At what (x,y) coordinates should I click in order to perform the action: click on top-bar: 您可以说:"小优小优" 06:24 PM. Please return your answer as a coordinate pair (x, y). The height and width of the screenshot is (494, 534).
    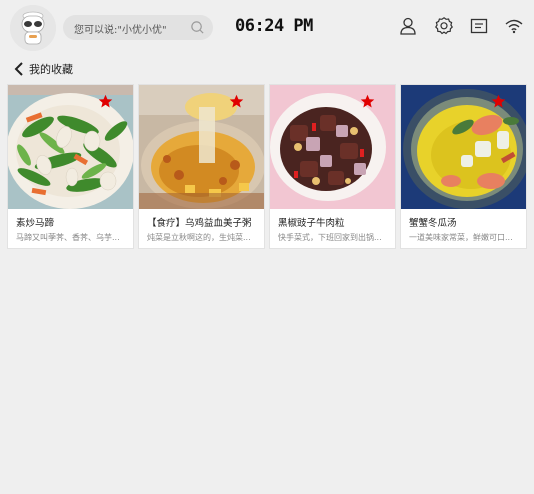
    Looking at the image, I should click on (267, 28).